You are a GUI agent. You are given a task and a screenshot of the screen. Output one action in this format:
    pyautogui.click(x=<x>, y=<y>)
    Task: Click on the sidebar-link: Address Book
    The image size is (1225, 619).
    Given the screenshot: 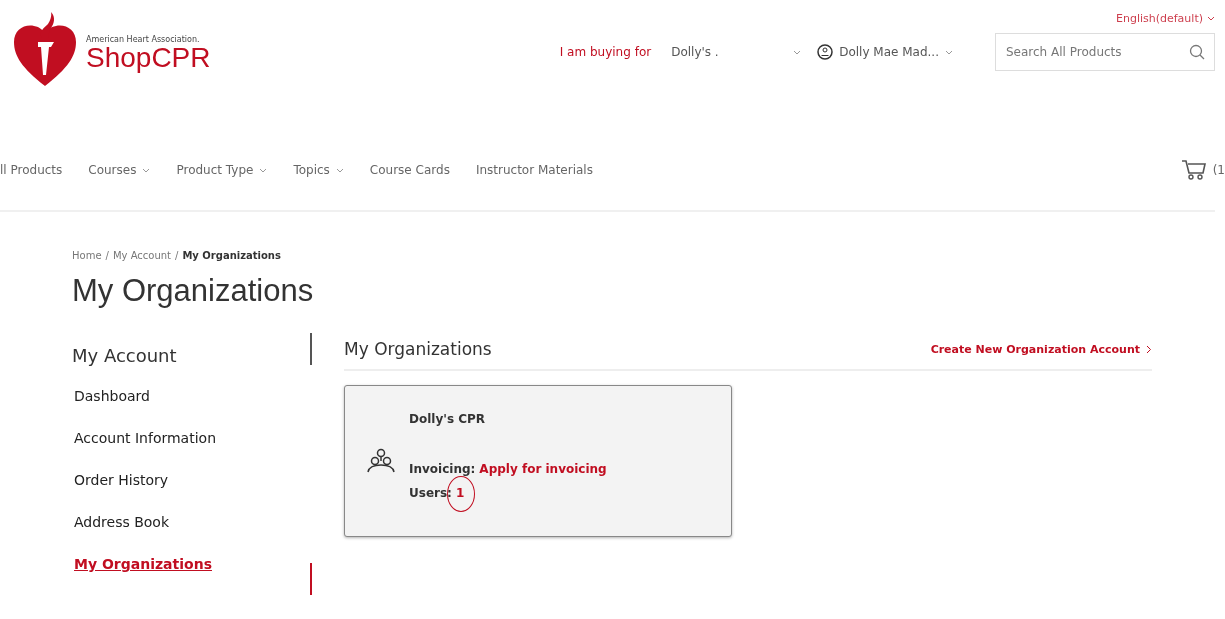 What is the action you would take?
    pyautogui.click(x=191, y=522)
    